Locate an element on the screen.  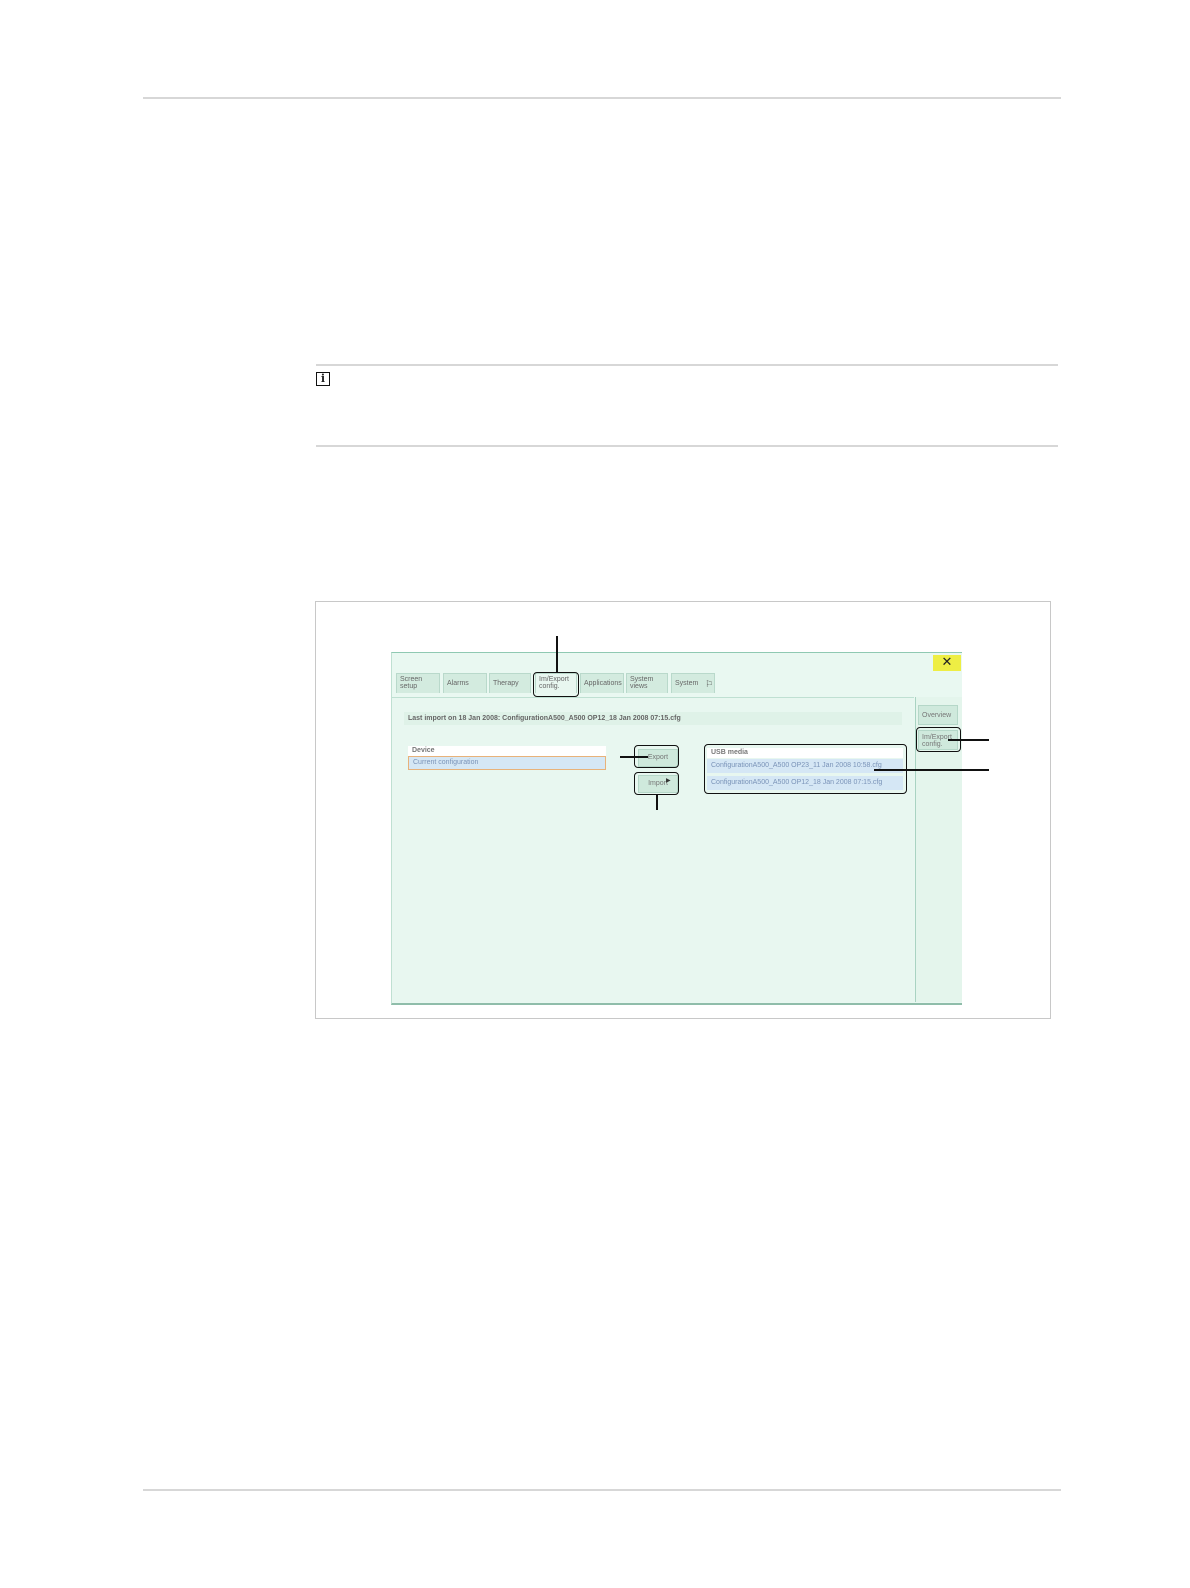
content-area is located at coordinates (653, 849).